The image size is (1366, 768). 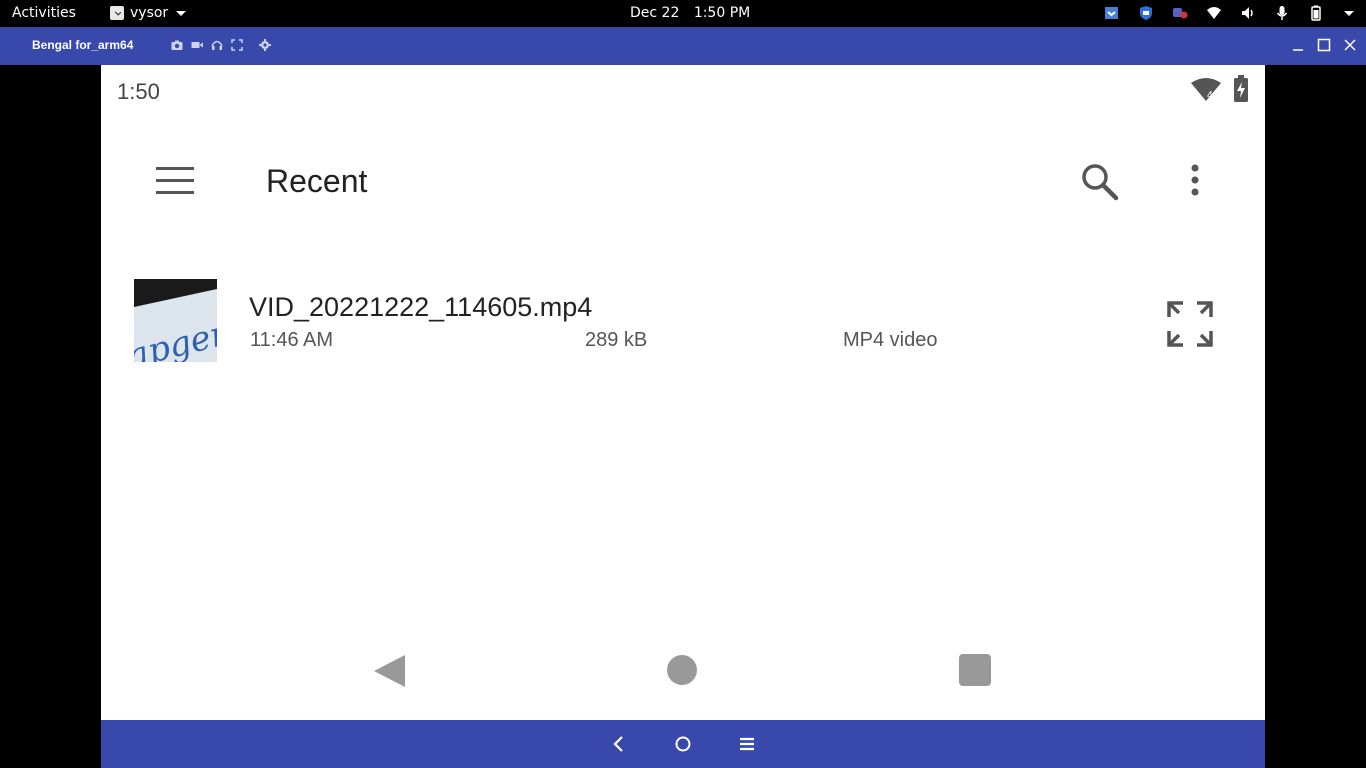 I want to click on status-bar-icons: 4, so click(x=1220, y=89).